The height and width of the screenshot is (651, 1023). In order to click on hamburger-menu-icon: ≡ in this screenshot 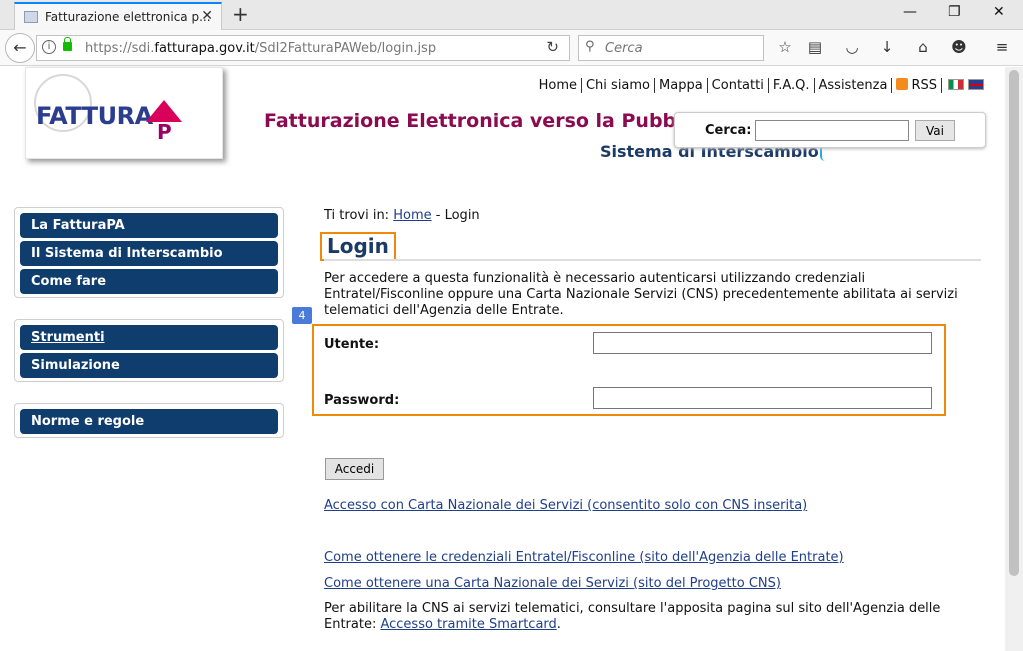, I will do `click(1002, 47)`.